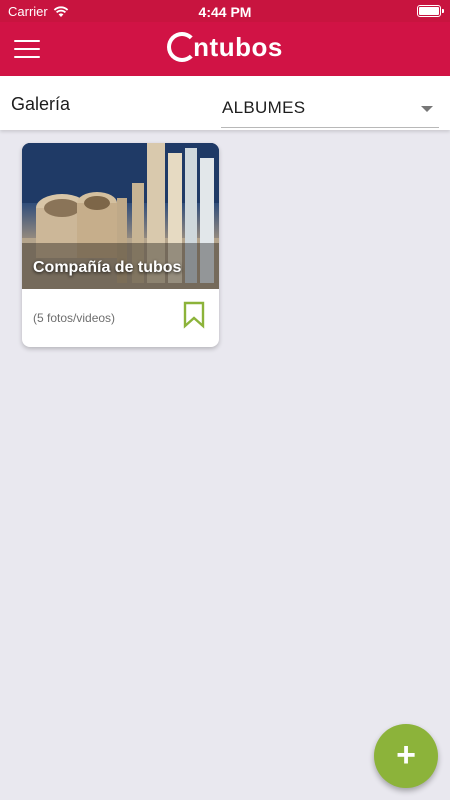 Image resolution: width=450 pixels, height=800 pixels. I want to click on album-cover-image: Compañía de tubos, so click(120, 216).